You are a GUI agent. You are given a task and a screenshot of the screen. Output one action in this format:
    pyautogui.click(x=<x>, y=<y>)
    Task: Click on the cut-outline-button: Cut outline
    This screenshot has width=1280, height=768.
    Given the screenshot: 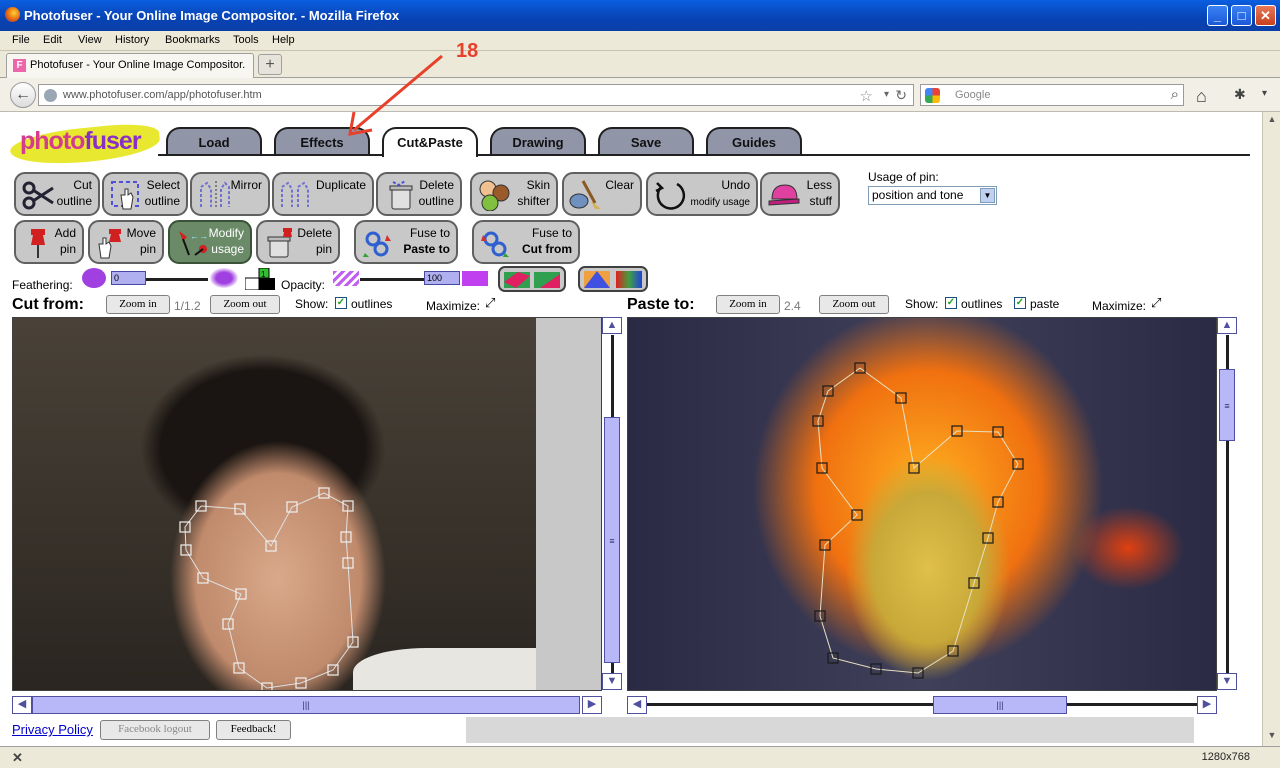 What is the action you would take?
    pyautogui.click(x=57, y=194)
    